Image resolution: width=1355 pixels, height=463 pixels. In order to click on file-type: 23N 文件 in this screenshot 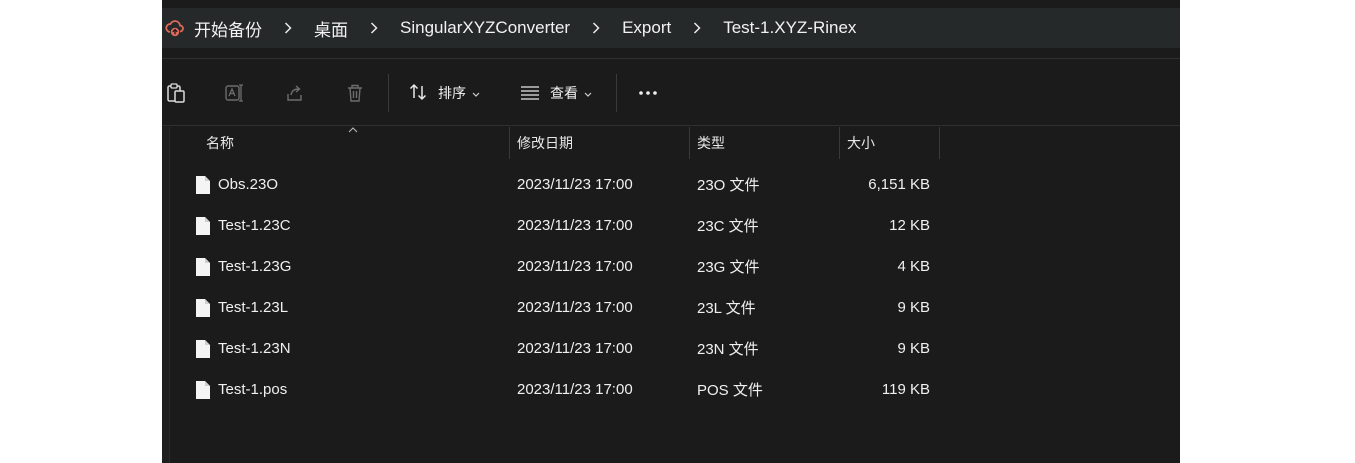, I will do `click(728, 349)`.